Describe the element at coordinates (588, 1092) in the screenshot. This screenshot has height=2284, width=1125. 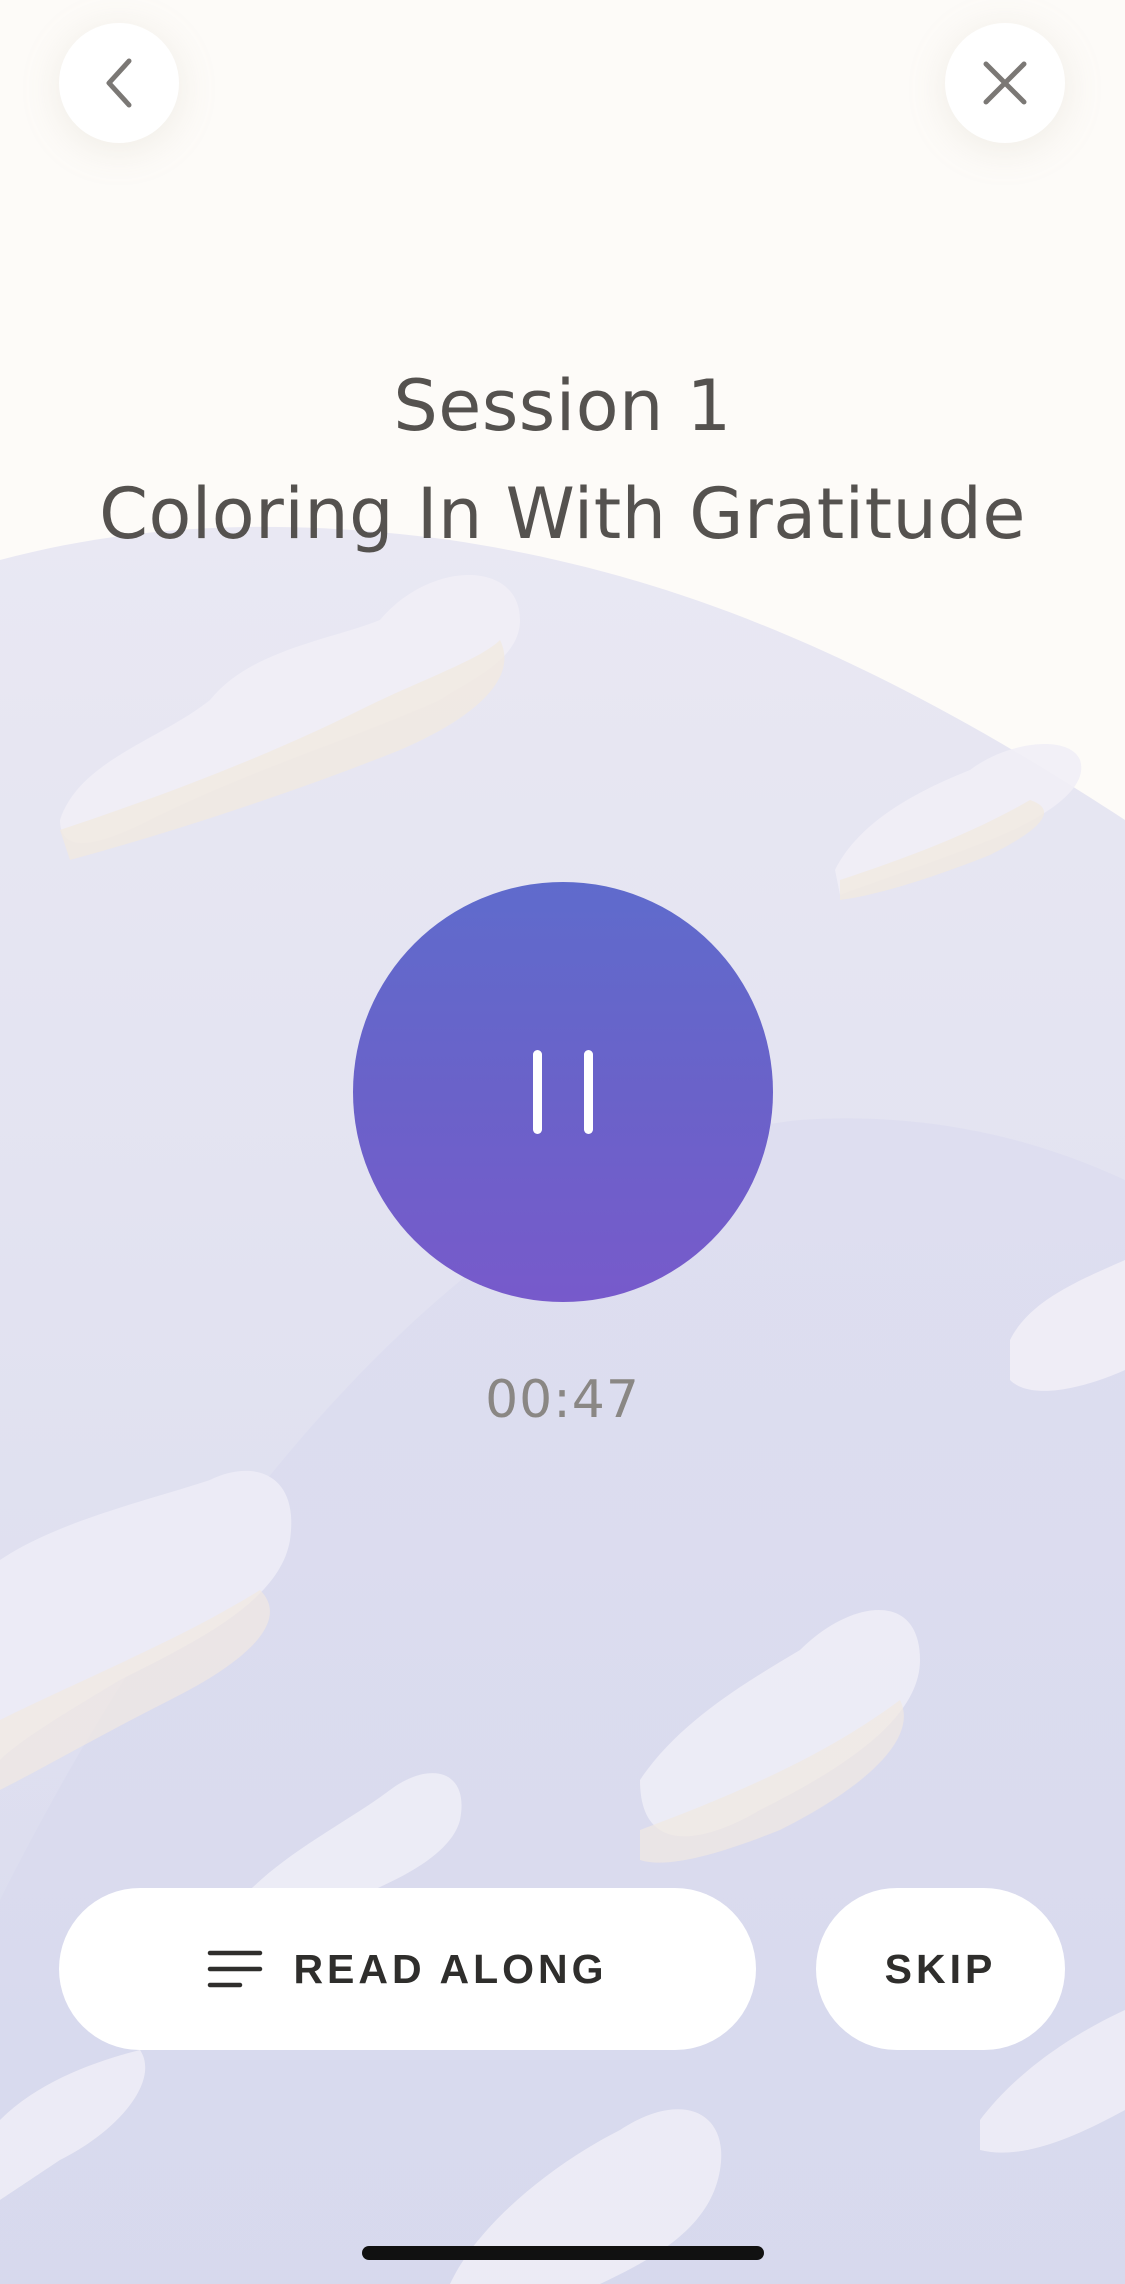
I see `pause-icon-bar-right` at that location.